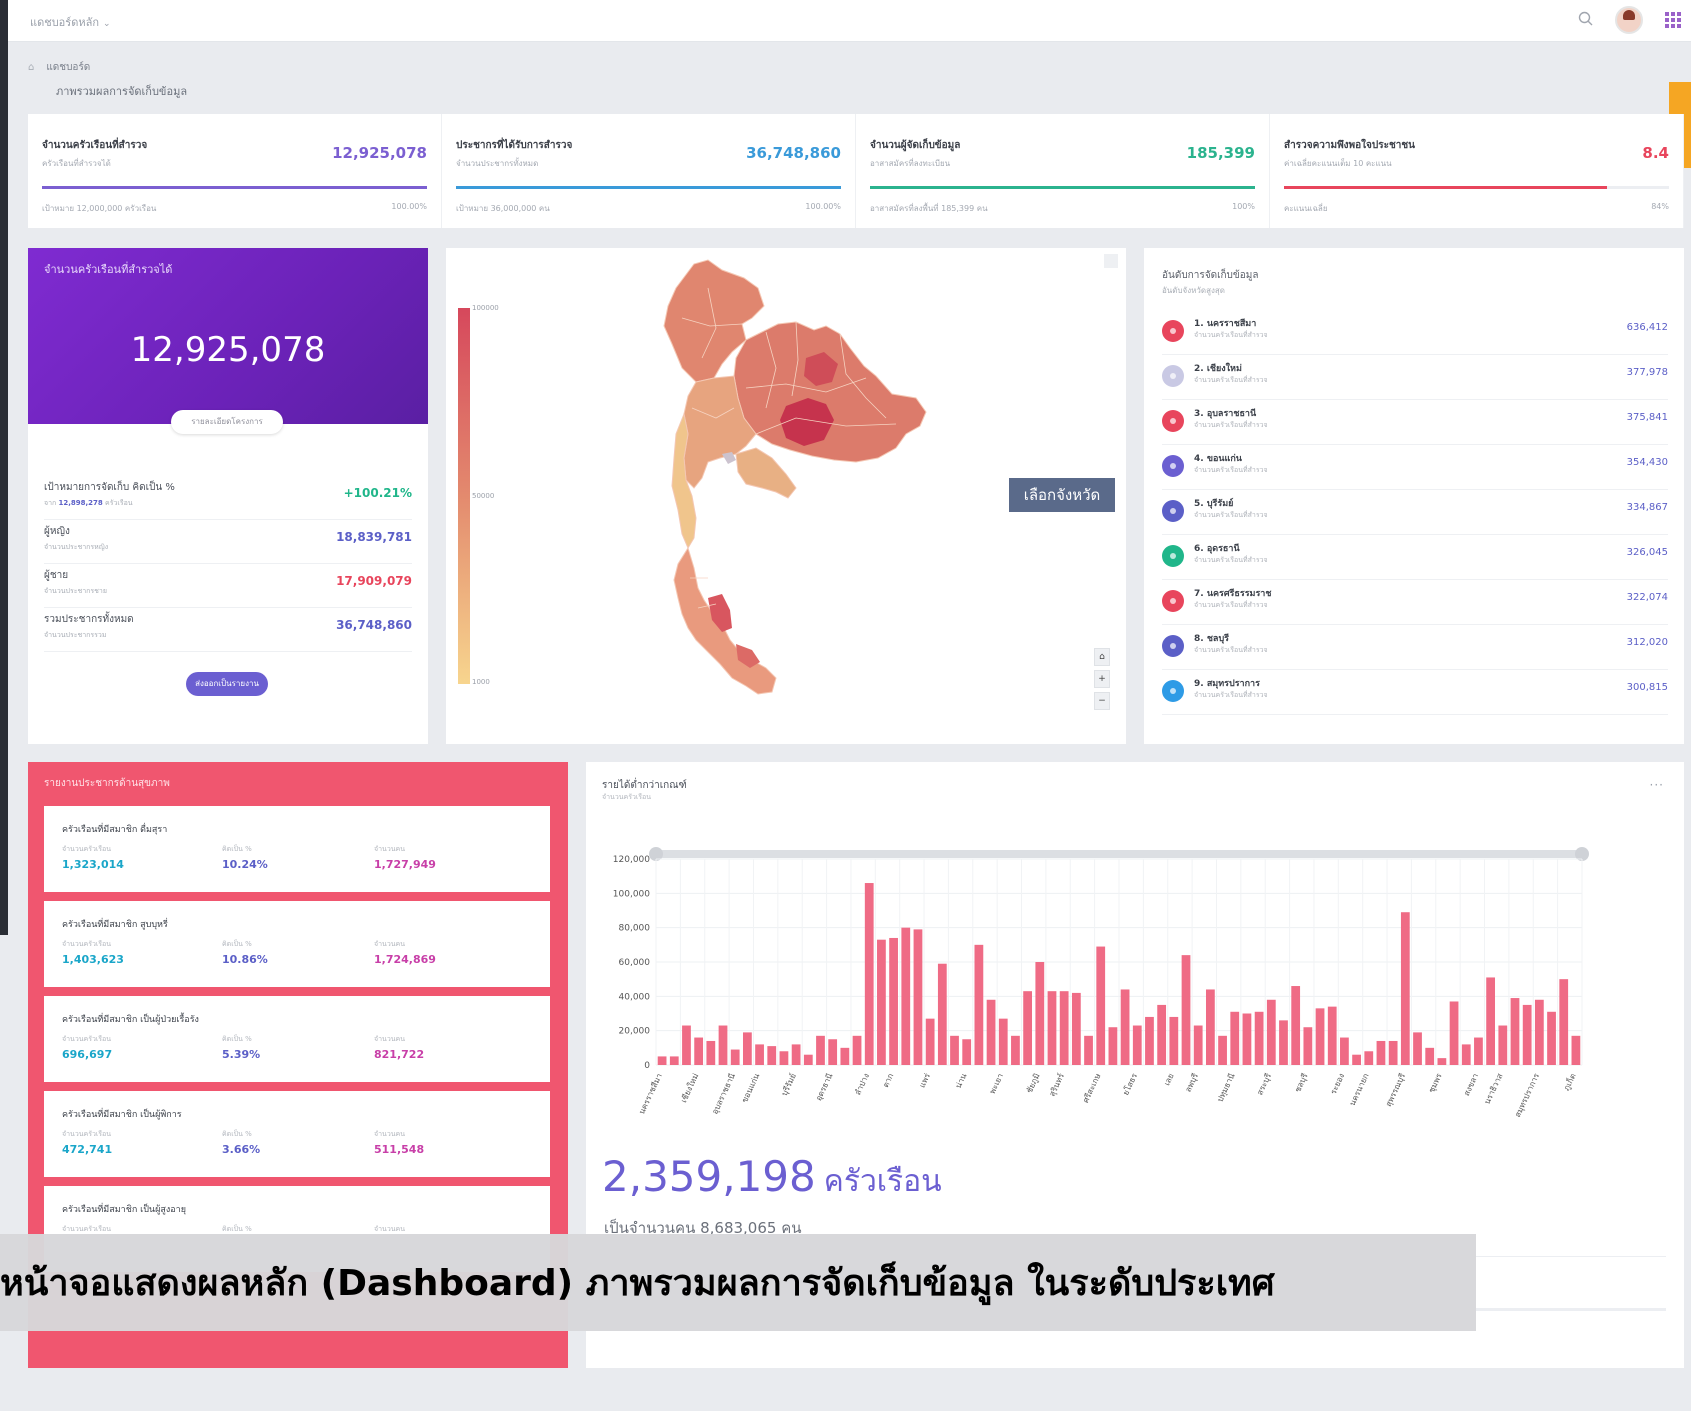 Image resolution: width=1691 pixels, height=1411 pixels. Describe the element at coordinates (1647, 552) in the screenshot. I see `ranking-item-value: 326,045` at that location.